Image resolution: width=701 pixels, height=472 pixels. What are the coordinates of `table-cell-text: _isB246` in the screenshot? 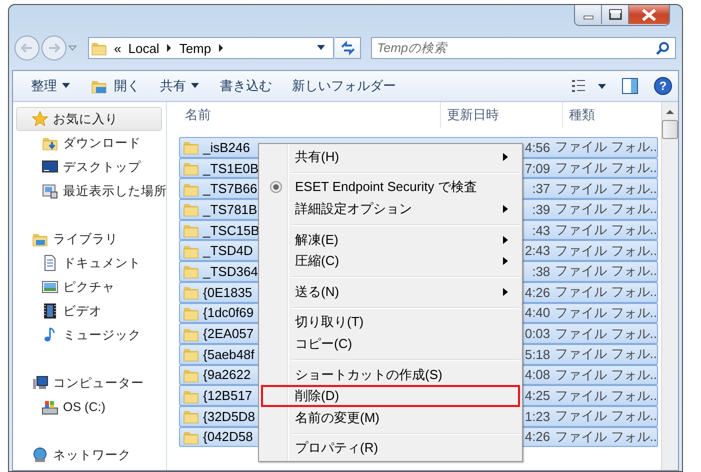 It's located at (227, 147).